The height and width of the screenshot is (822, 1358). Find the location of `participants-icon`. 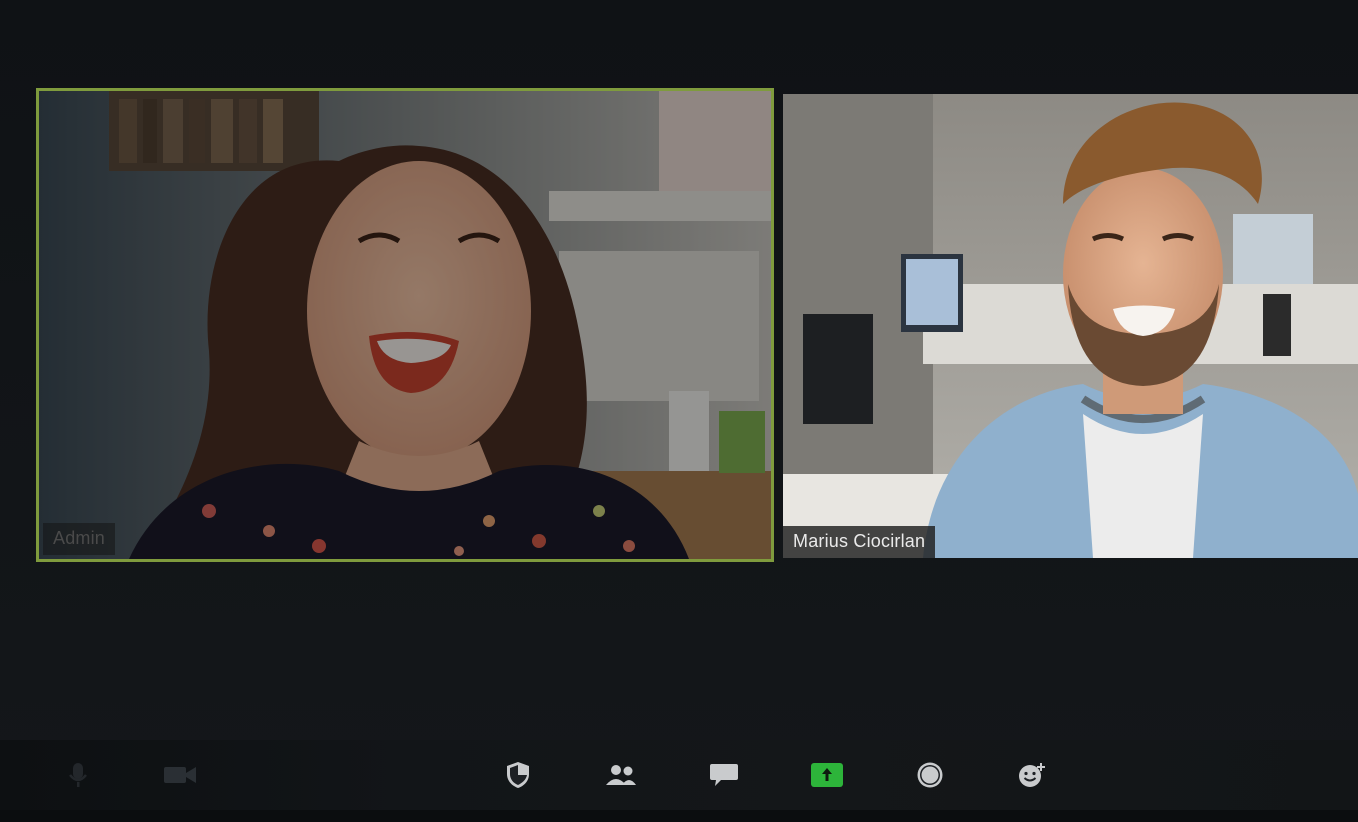

participants-icon is located at coordinates (621, 775).